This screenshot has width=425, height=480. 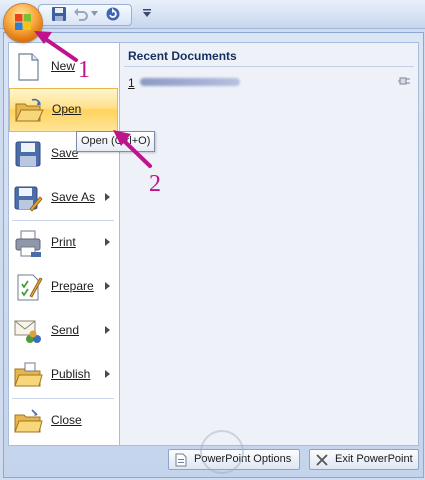 I want to click on prepare-icon, so click(x=30, y=287).